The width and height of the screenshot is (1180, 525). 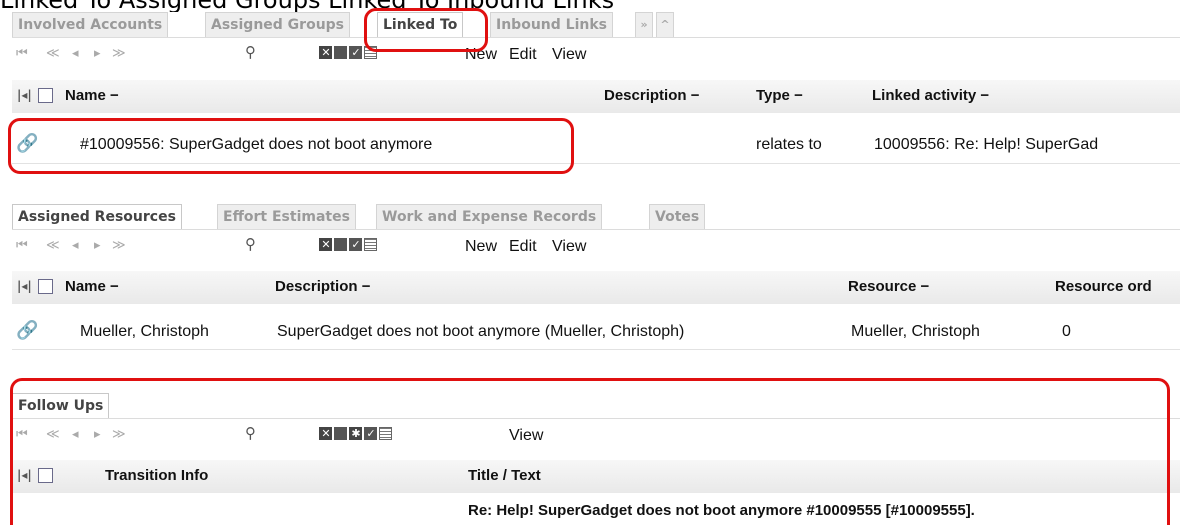 I want to click on highlight-linked-to-tab, so click(x=426, y=30).